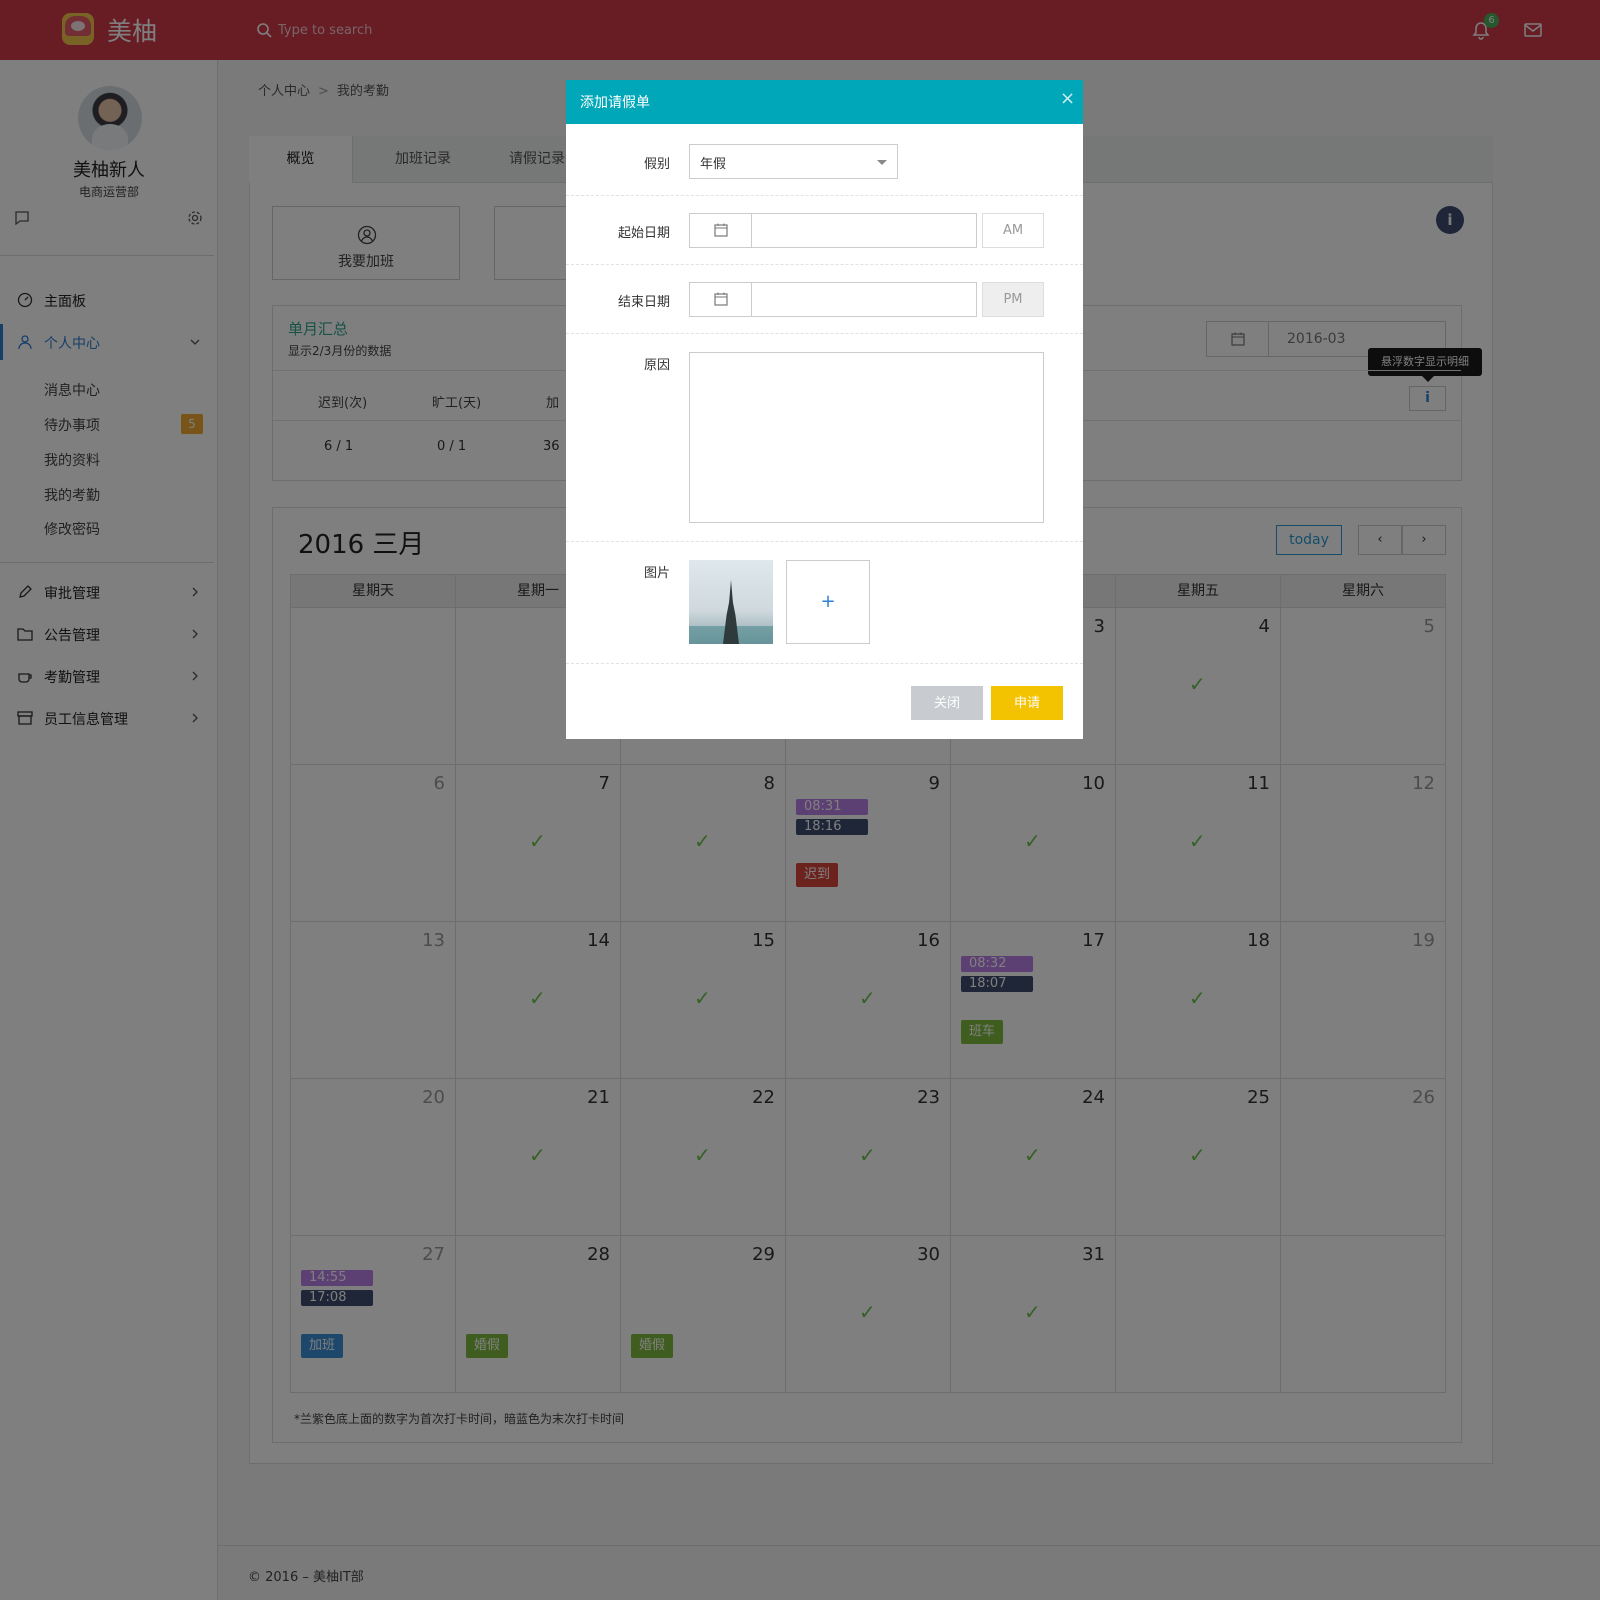 The image size is (1600, 1600). I want to click on start-date-input, so click(833, 230).